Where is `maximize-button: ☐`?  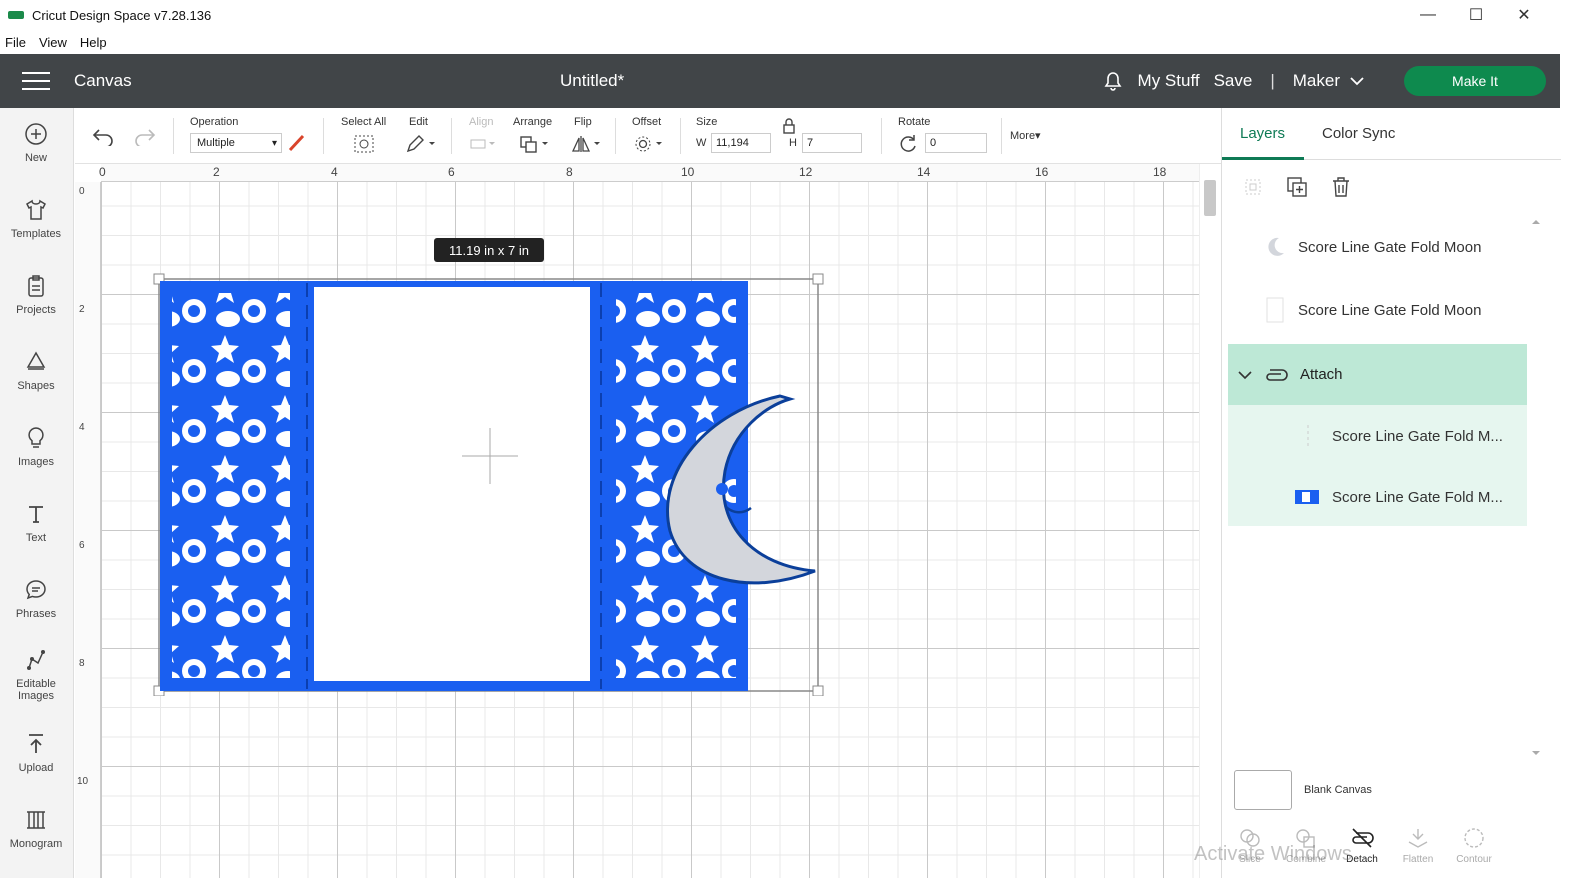 maximize-button: ☐ is located at coordinates (1476, 15).